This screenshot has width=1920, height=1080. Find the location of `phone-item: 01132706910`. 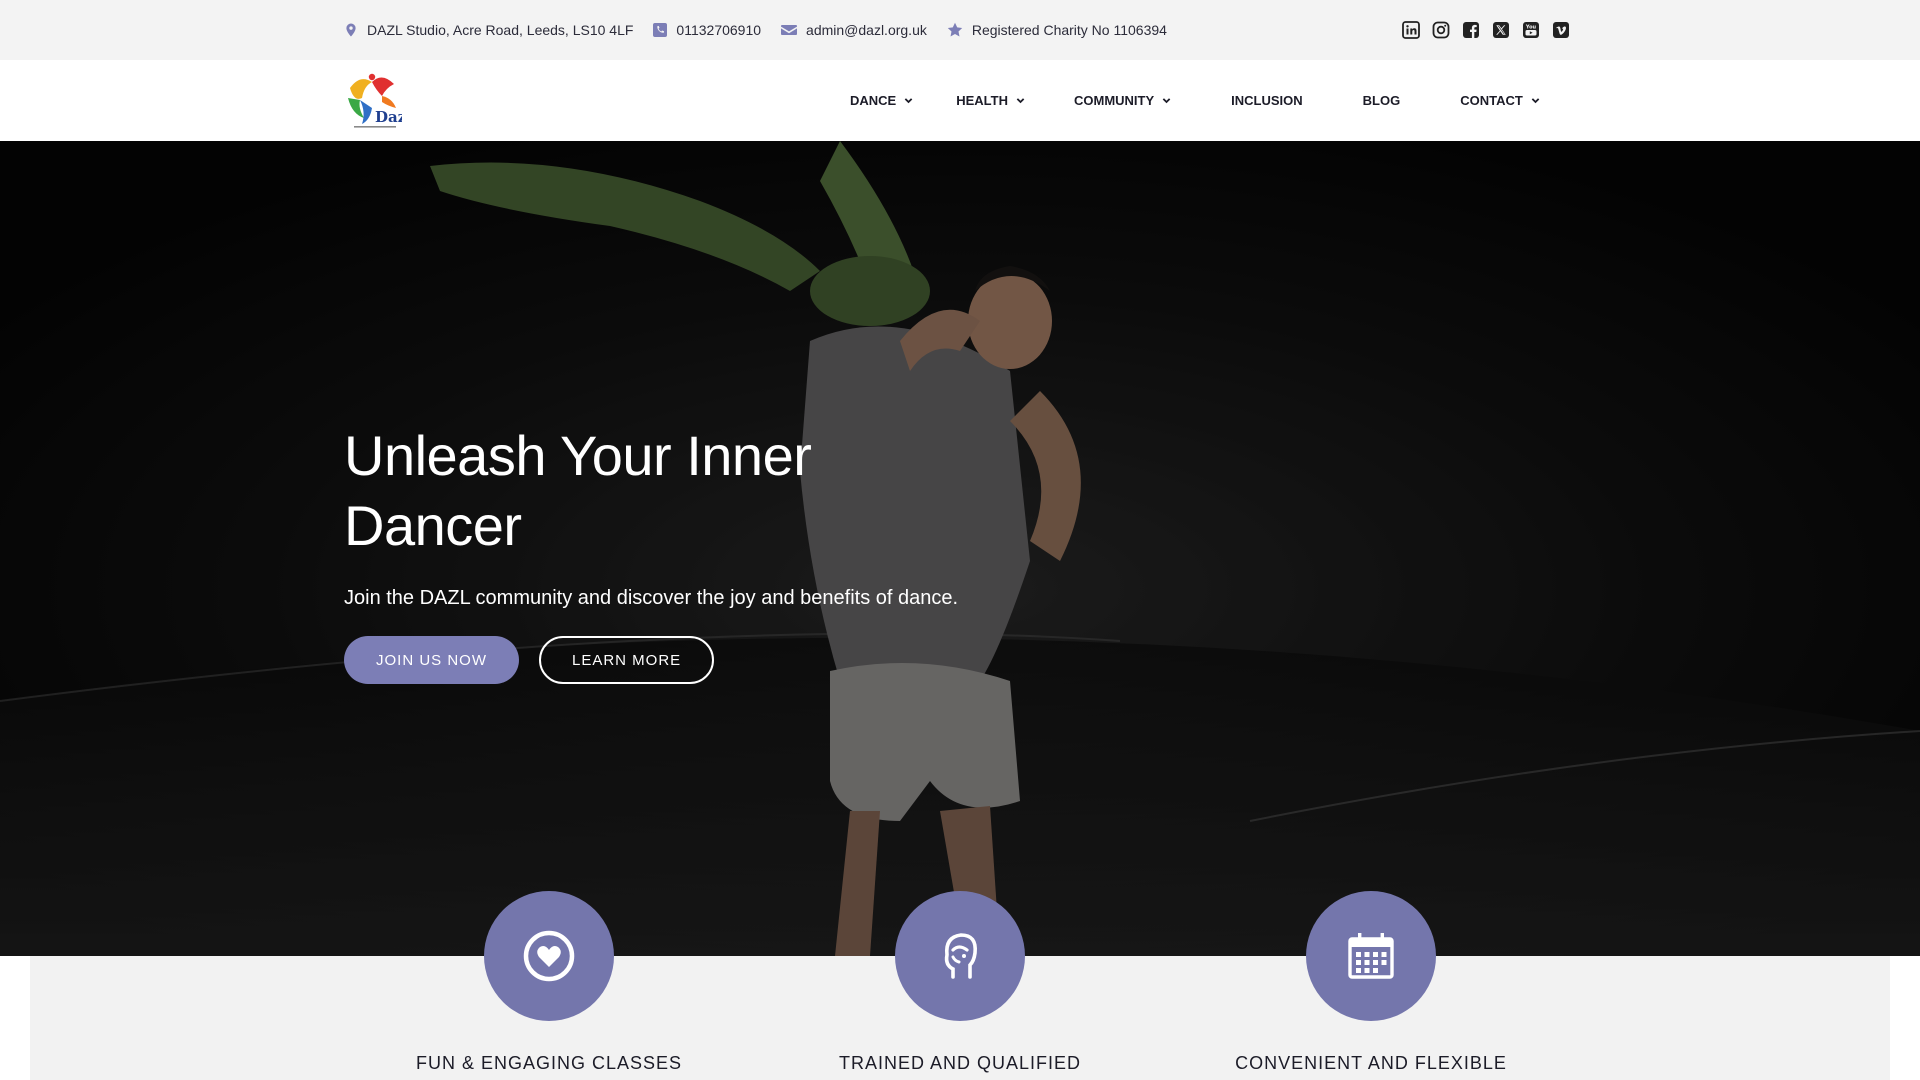

phone-item: 01132706910 is located at coordinates (707, 30).